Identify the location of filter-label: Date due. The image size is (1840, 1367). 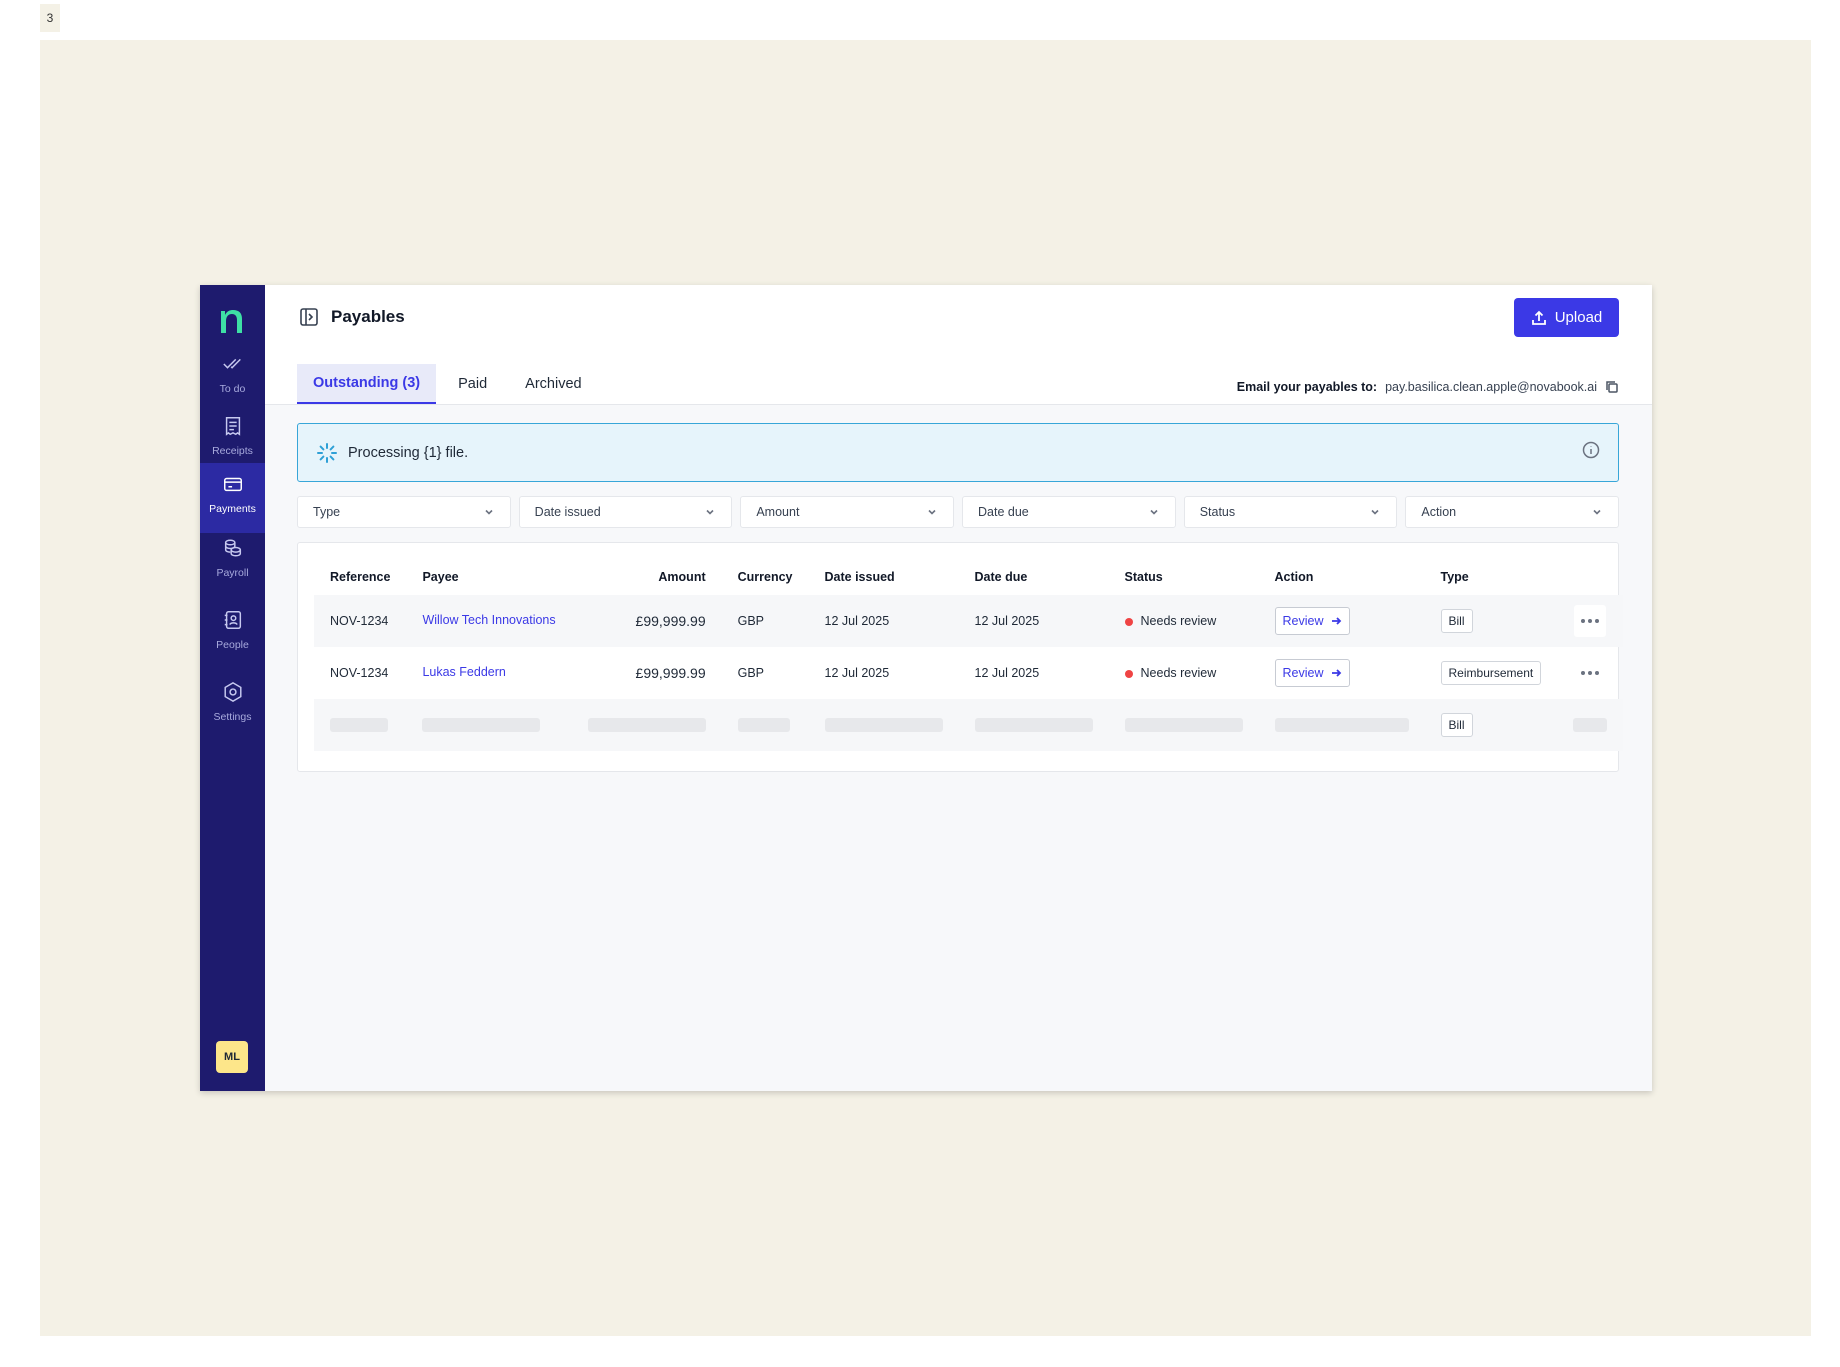
(1003, 512).